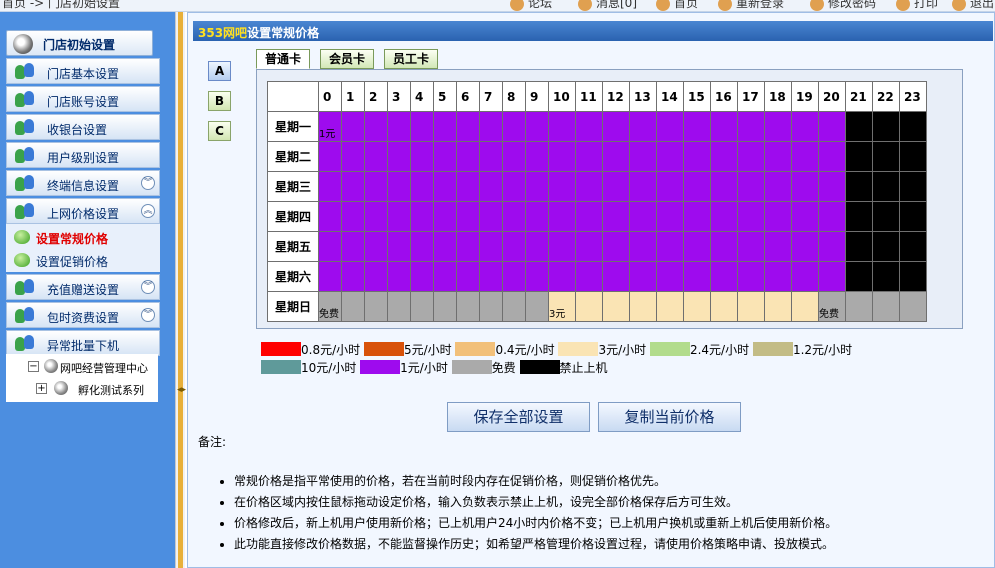 The image size is (995, 568). I want to click on tab-regular-card: 普通卡, so click(283, 59).